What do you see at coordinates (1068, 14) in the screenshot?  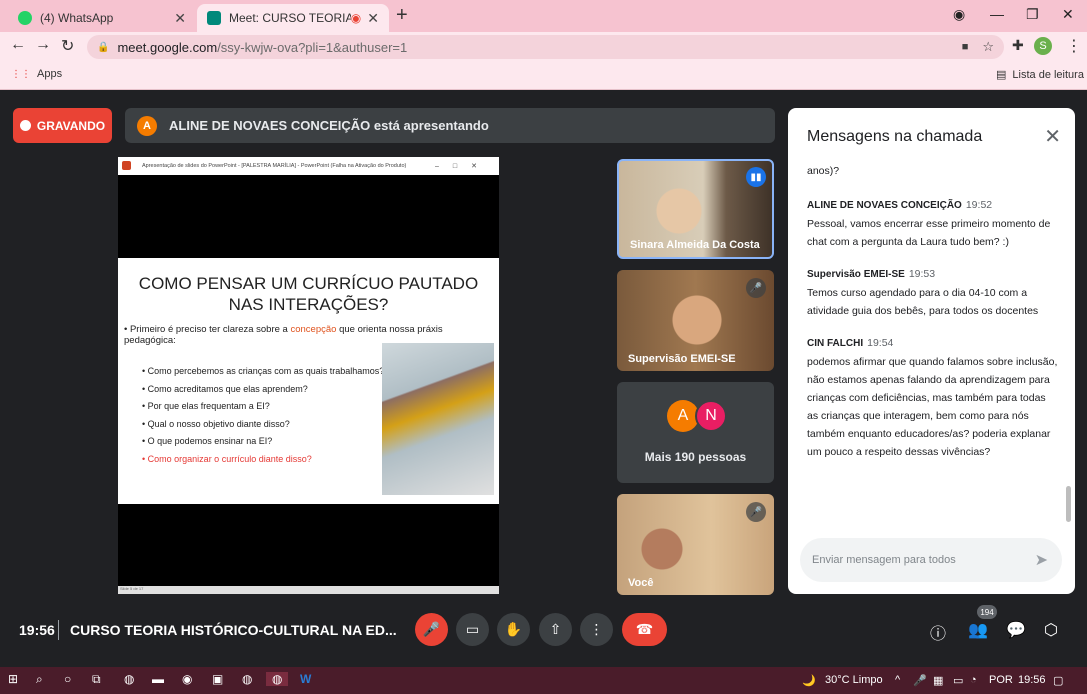 I see `close-window-icon: ✕` at bounding box center [1068, 14].